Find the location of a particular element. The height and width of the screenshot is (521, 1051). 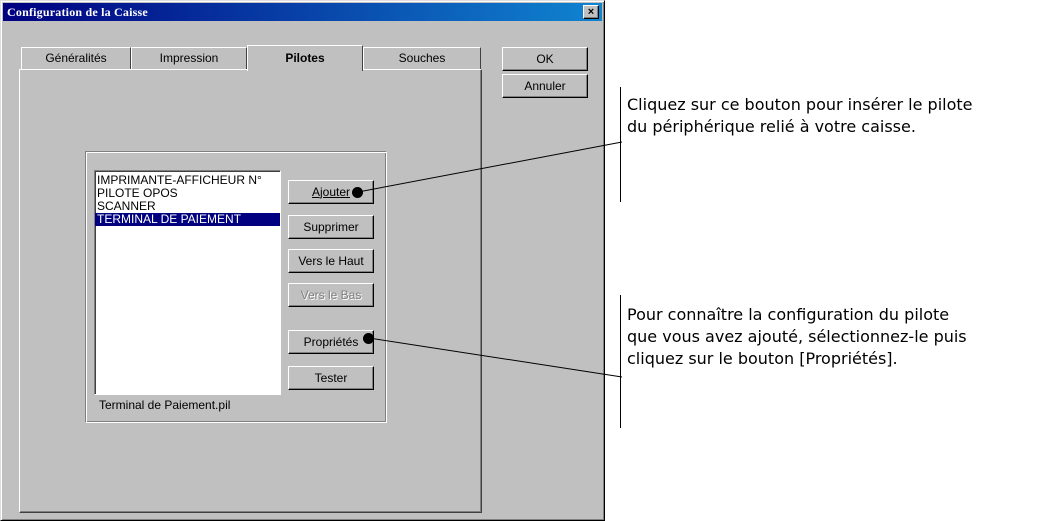

properties-callout-dot is located at coordinates (368, 338).